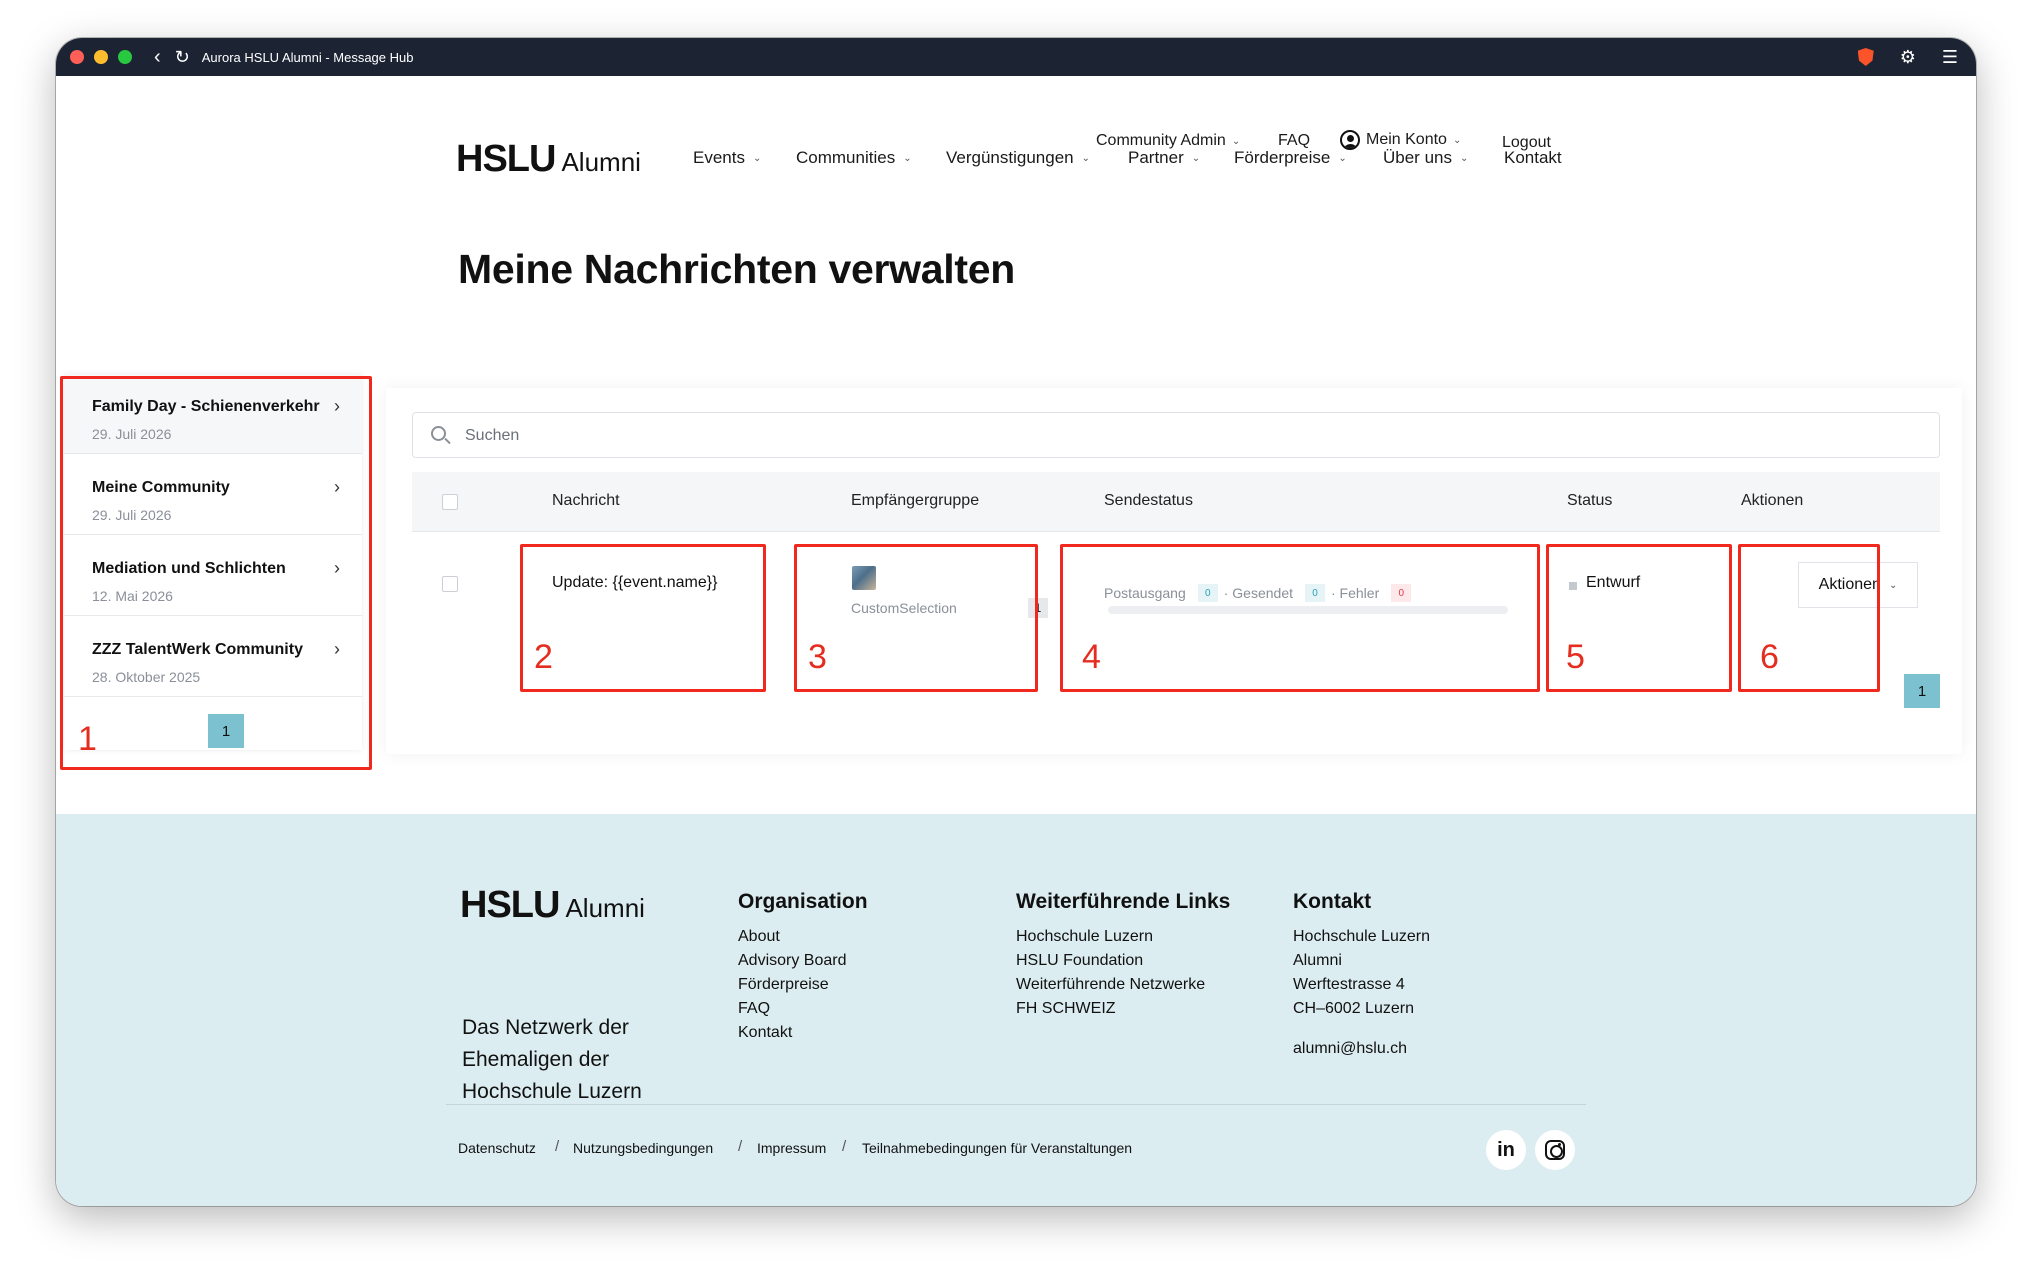  I want to click on legal-link-nutzungsbedingungen: Nutzungsbedingungen, so click(643, 1148).